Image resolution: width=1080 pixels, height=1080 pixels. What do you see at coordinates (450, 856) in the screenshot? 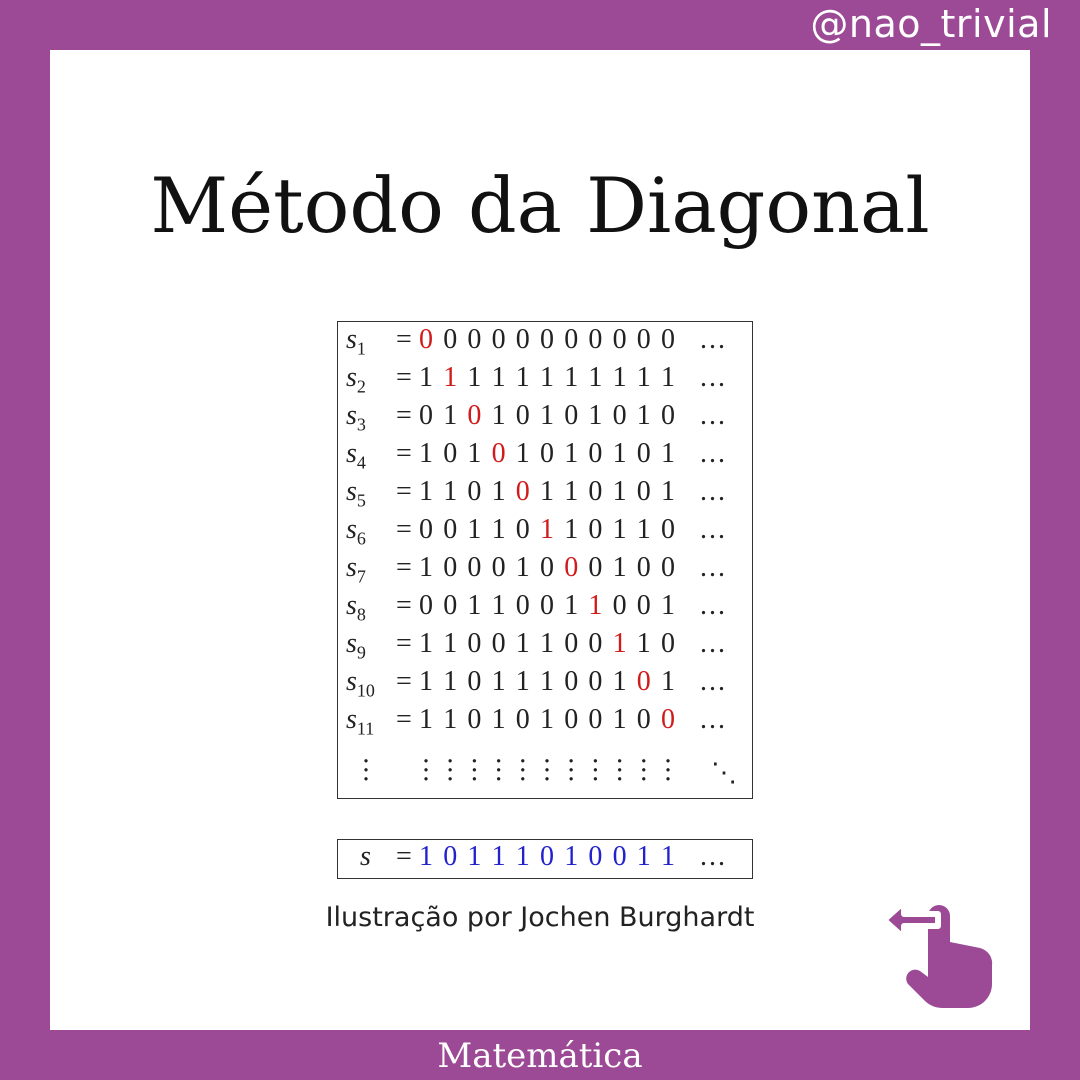
I see `result-digit: 0` at bounding box center [450, 856].